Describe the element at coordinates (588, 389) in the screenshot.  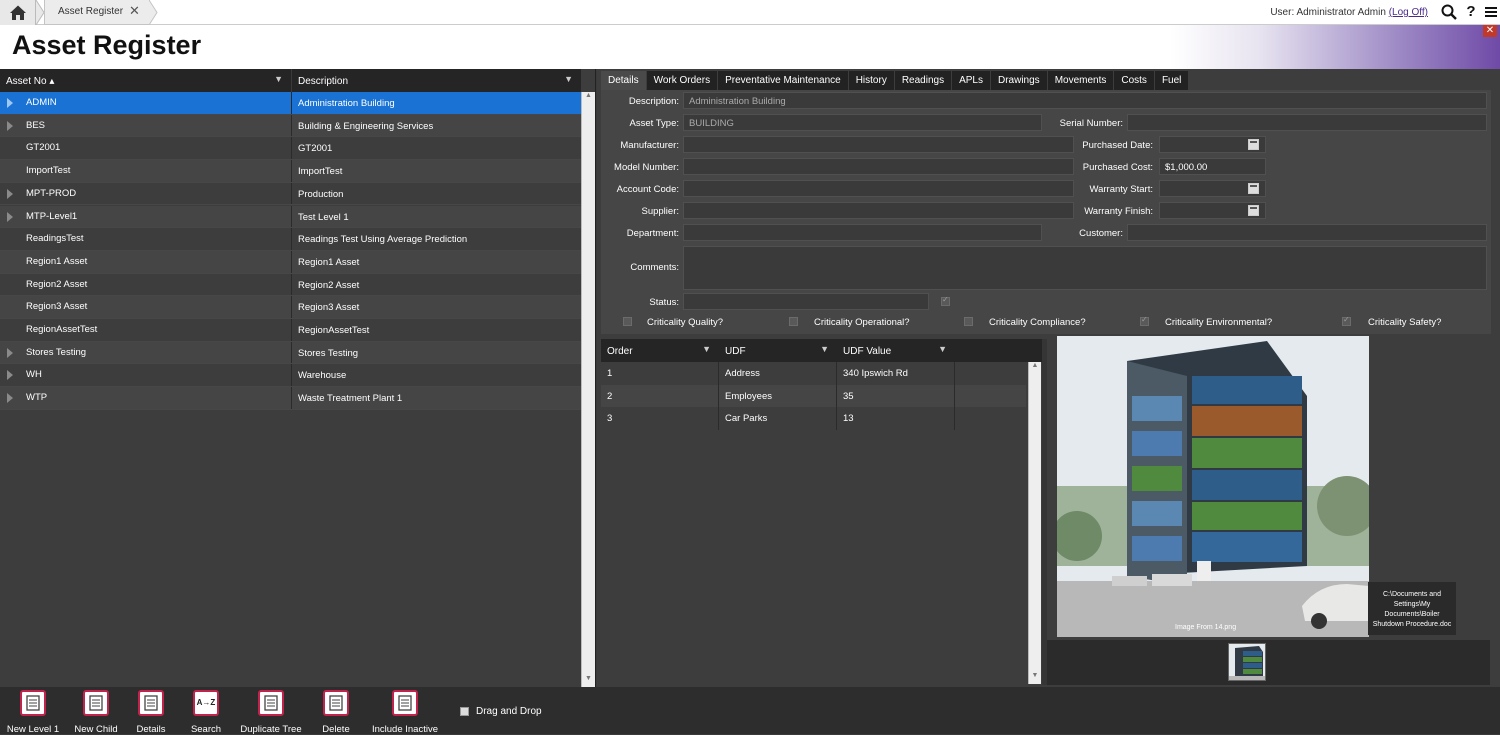
I see `tree-scrollbar: ▲ ▼` at that location.